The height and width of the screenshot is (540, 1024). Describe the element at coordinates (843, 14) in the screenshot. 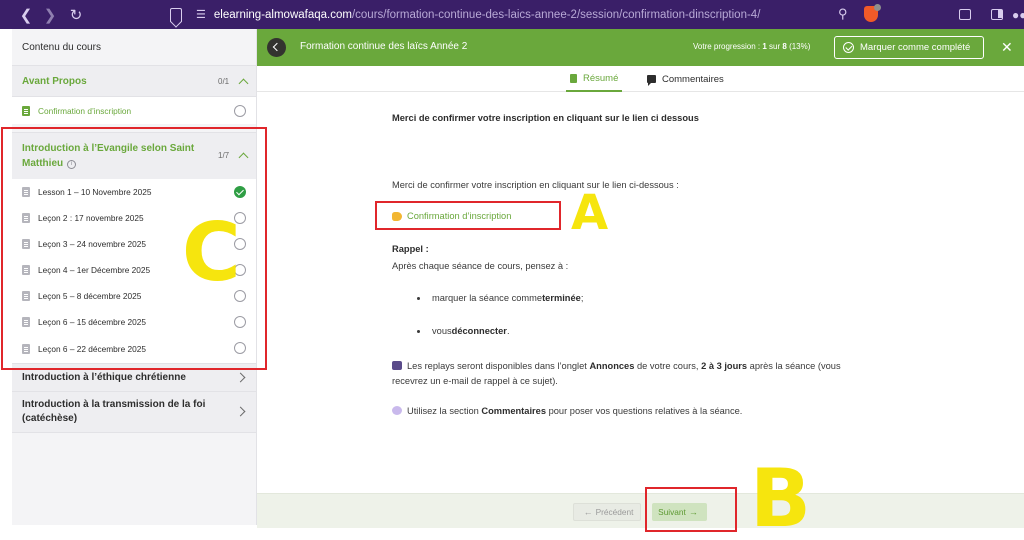

I see `zoom-icon: ⚲` at that location.